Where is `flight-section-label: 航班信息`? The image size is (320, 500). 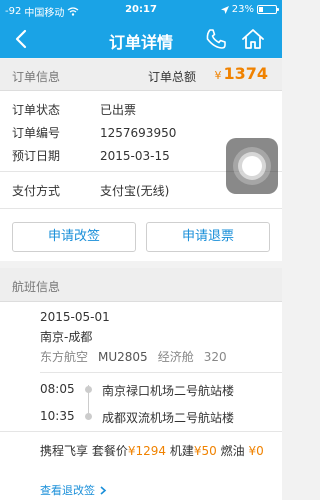
flight-section-label: 航班信息 is located at coordinates (36, 287).